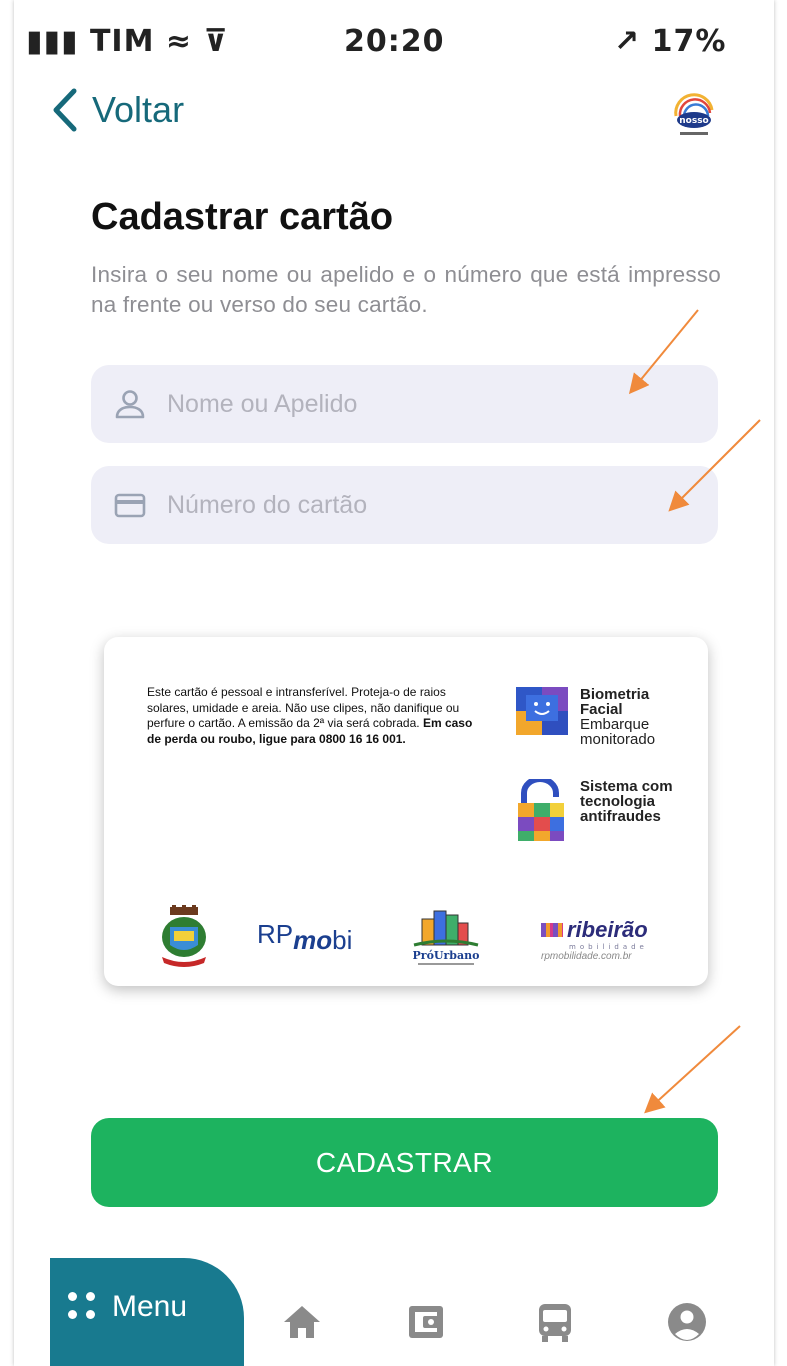 The width and height of the screenshot is (787, 1366). I want to click on rpmobi-logo: RPmobi, so click(304, 937).